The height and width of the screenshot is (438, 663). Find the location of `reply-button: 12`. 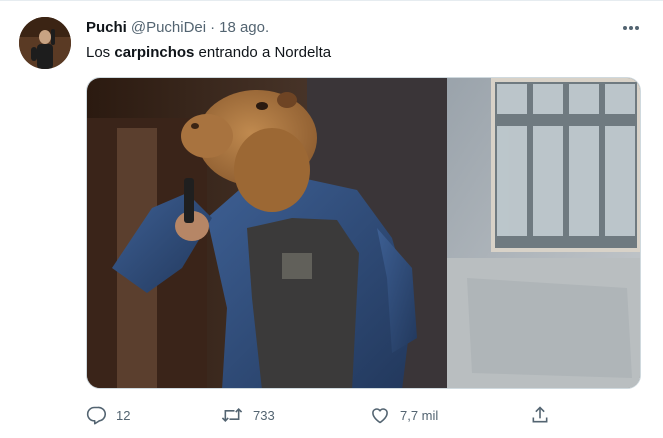

reply-button: 12 is located at coordinates (108, 415).